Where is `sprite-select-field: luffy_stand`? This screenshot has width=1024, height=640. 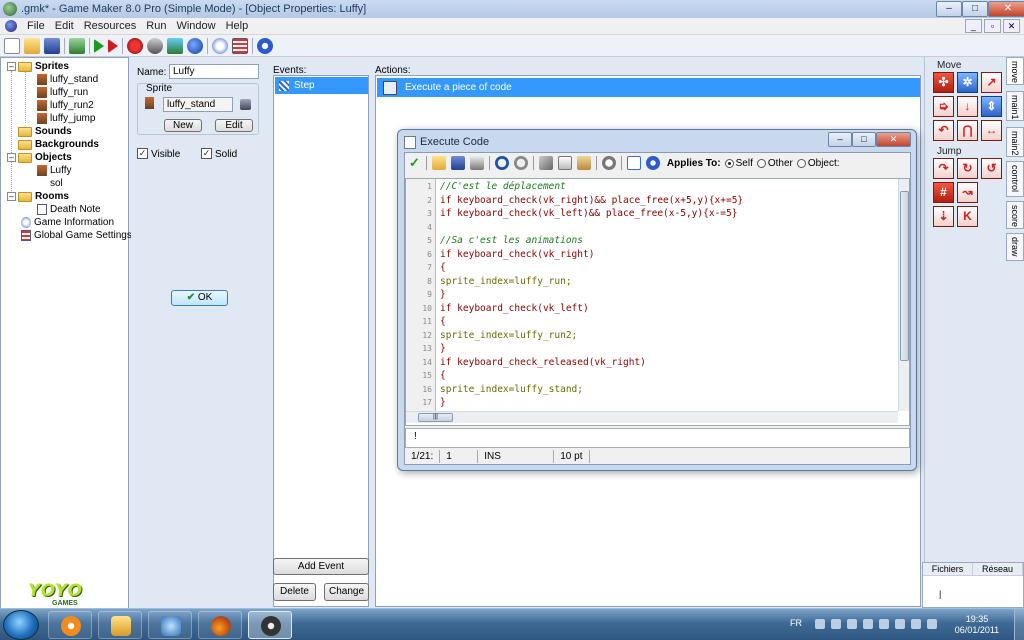 sprite-select-field: luffy_stand is located at coordinates (198, 104).